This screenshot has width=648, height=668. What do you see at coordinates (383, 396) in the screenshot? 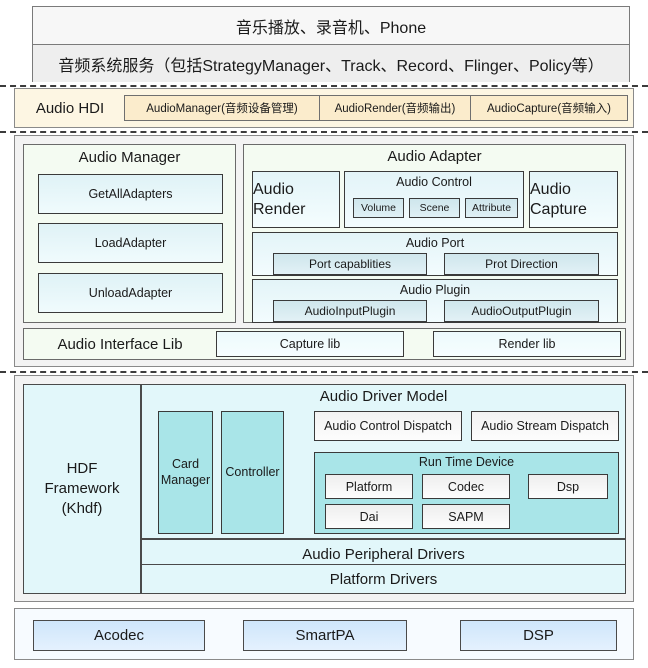
I see `audio-driver-model-title: Audio Driver Model` at bounding box center [383, 396].